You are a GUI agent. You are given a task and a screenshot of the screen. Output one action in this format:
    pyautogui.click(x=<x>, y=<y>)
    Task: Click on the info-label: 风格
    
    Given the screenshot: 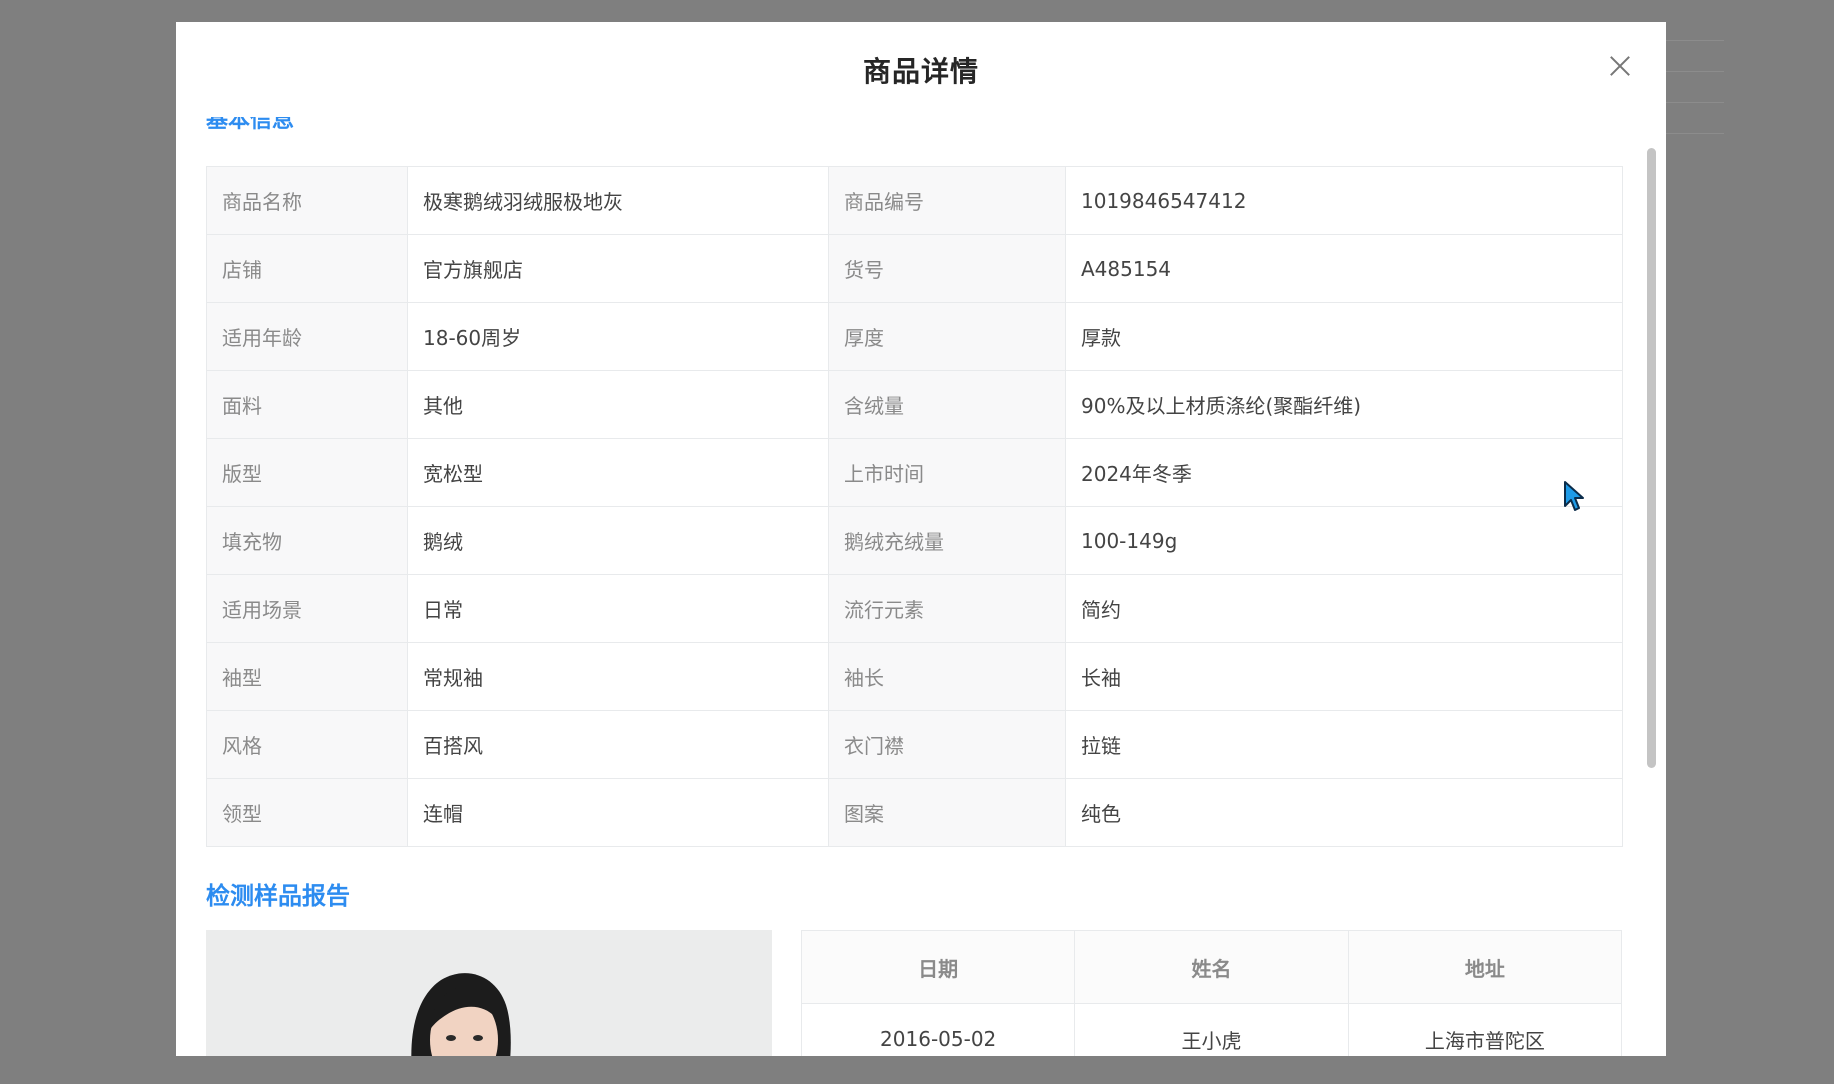 What is the action you would take?
    pyautogui.click(x=307, y=744)
    